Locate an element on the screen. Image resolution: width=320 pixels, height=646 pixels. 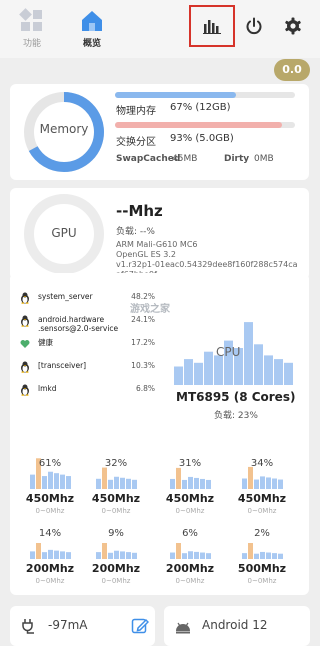
tab-functions: 功能 is located at coordinates (32, 28).